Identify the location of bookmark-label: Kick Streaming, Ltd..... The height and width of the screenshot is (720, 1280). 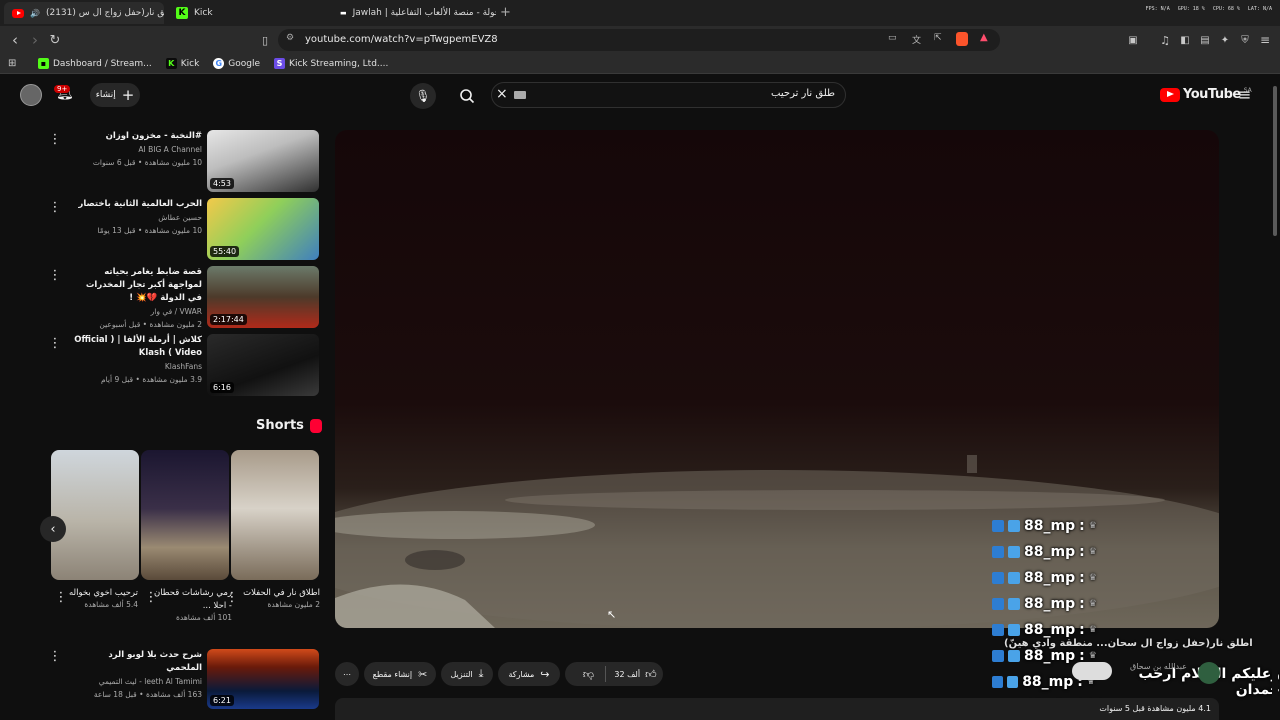
(339, 63).